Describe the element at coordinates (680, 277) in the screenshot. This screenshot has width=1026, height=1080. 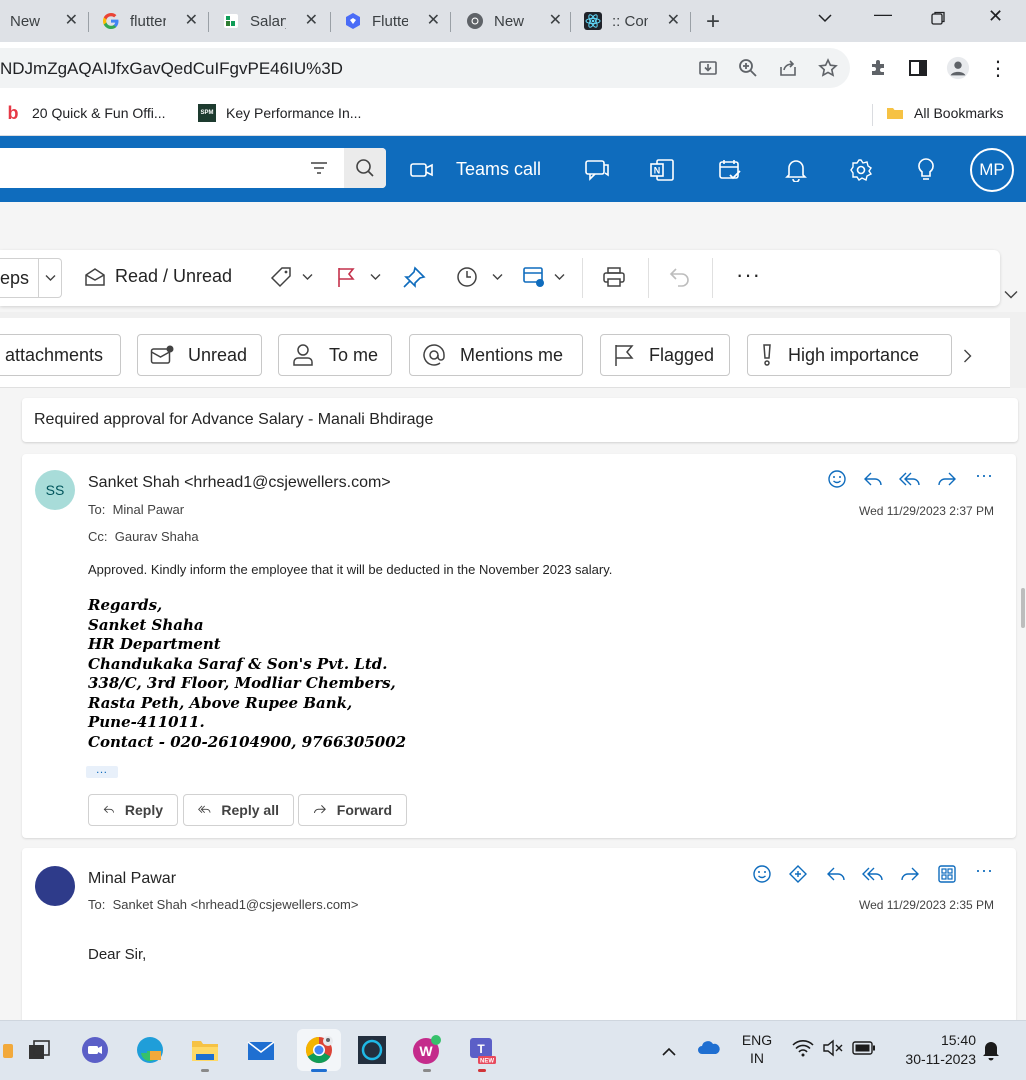
I see `undo-button` at that location.